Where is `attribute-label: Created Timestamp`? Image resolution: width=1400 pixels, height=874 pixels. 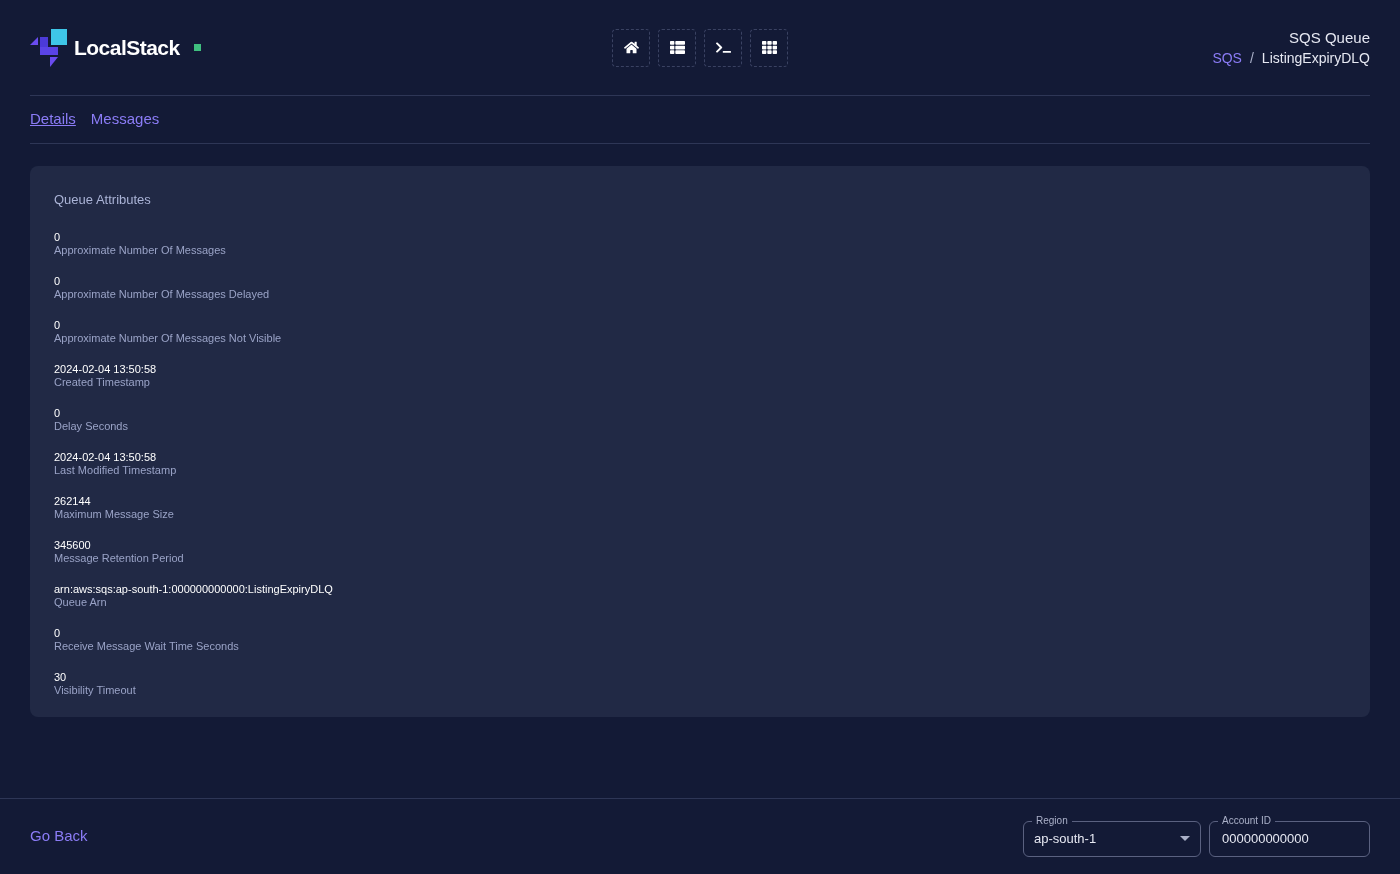 attribute-label: Created Timestamp is located at coordinates (102, 382).